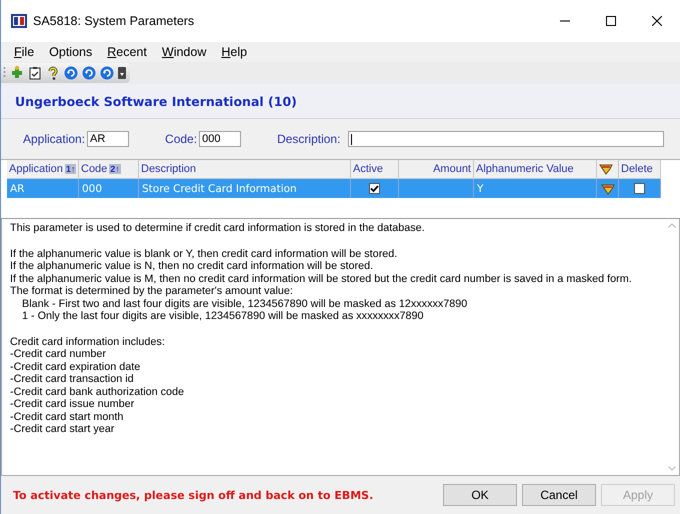 This screenshot has width=680, height=514. I want to click on table-cell: Store Credit Card Information, so click(245, 188).